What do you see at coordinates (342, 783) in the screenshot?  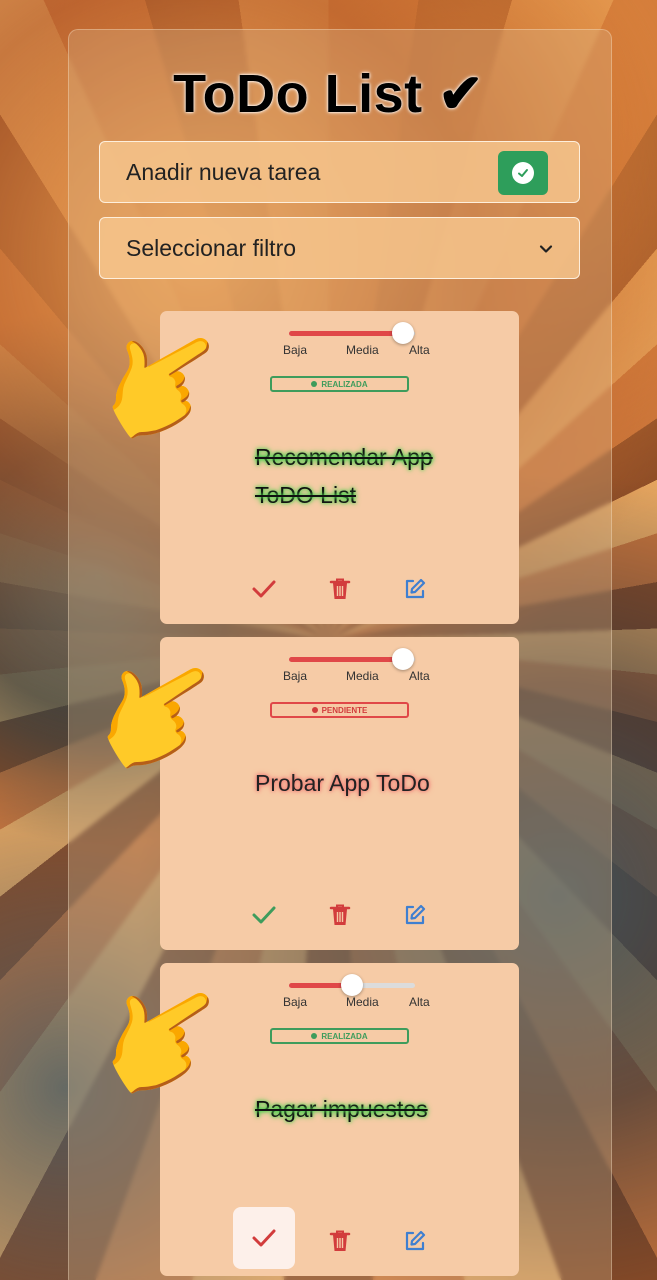 I see `task-text: Probar App ToDo` at bounding box center [342, 783].